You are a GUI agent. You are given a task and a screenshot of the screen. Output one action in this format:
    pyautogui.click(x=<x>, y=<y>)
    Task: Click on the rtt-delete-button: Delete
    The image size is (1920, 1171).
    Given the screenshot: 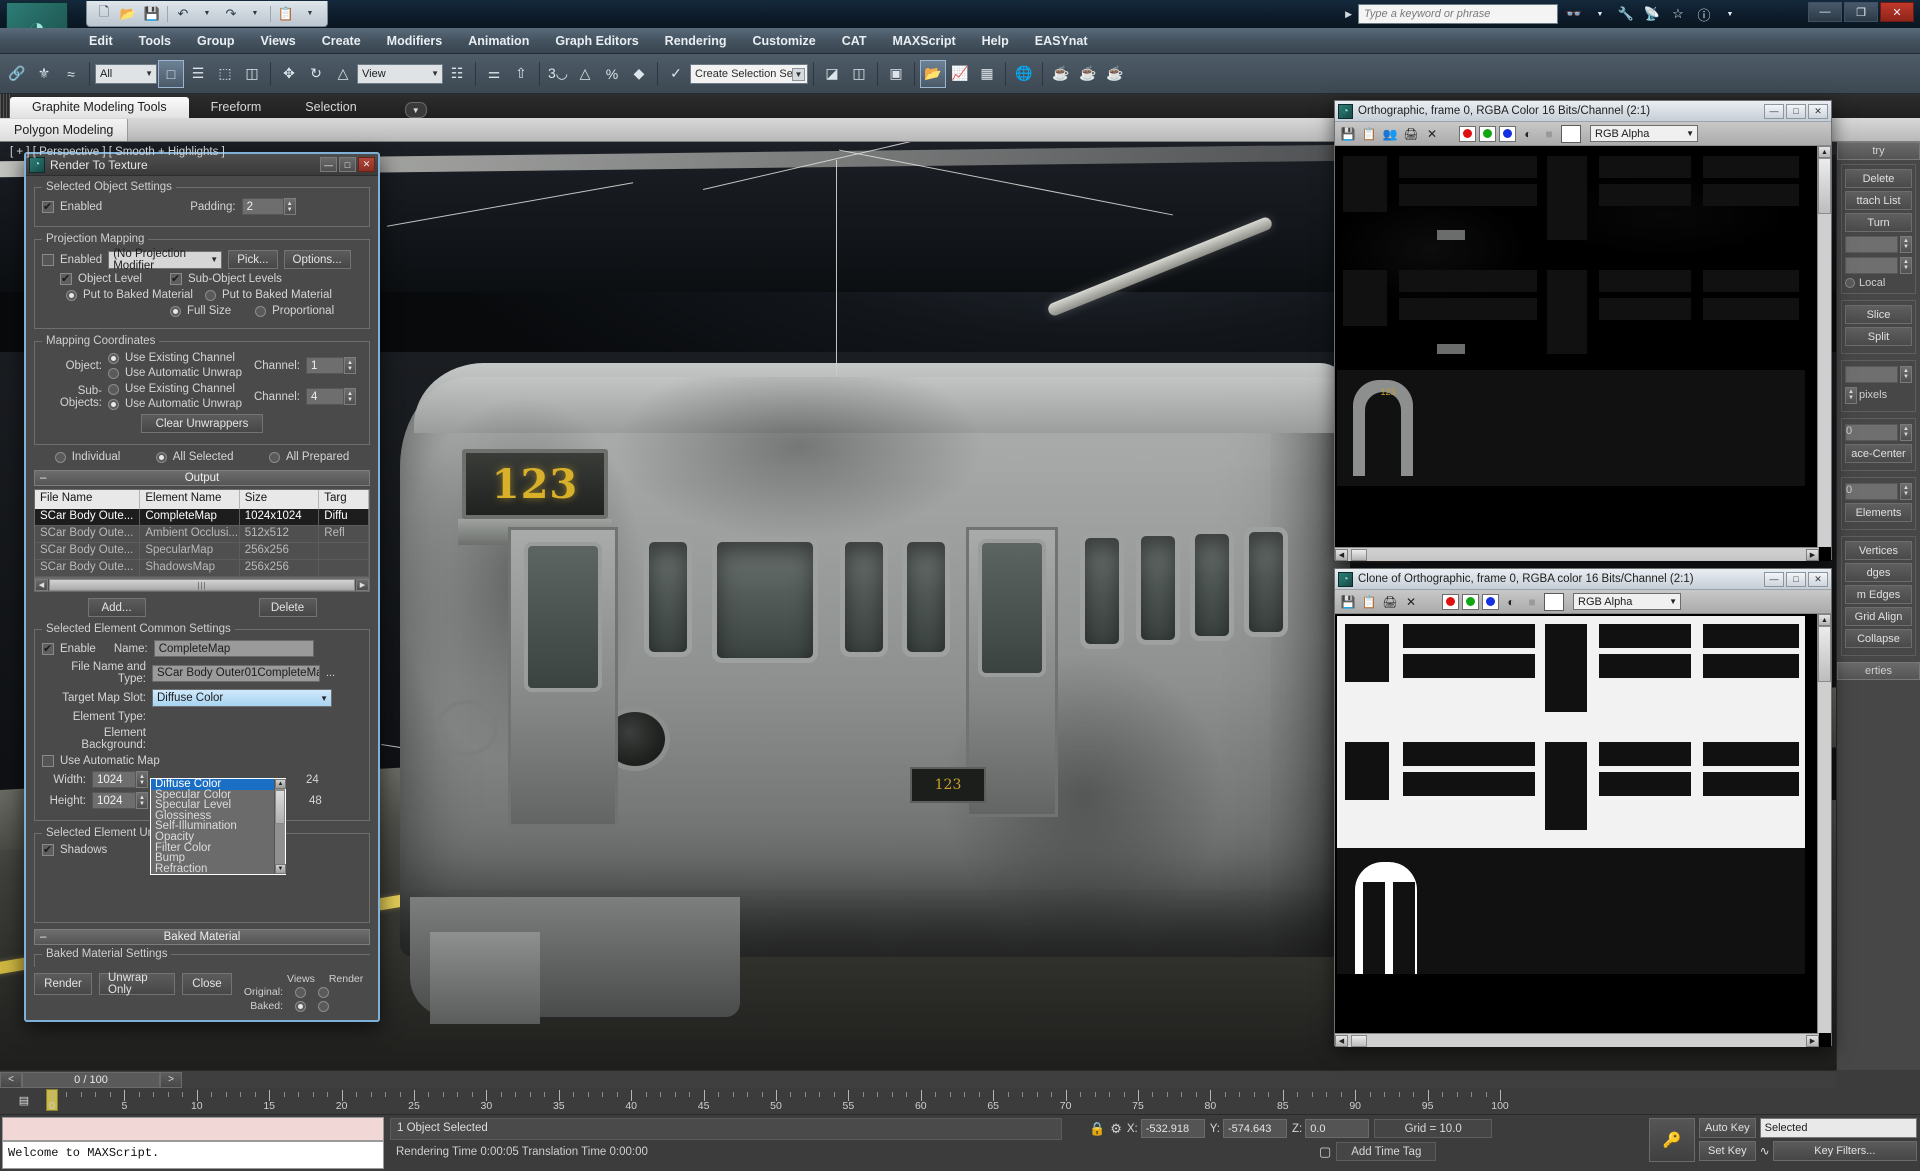 What is the action you would take?
    pyautogui.click(x=287, y=607)
    